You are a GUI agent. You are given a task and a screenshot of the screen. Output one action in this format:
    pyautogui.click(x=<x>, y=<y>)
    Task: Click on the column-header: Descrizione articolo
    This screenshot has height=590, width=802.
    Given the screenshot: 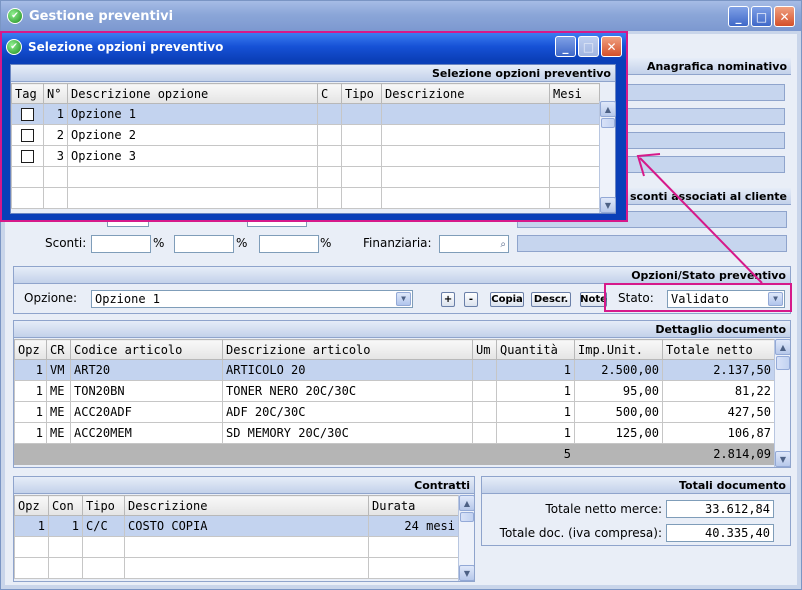 What is the action you would take?
    pyautogui.click(x=347, y=349)
    